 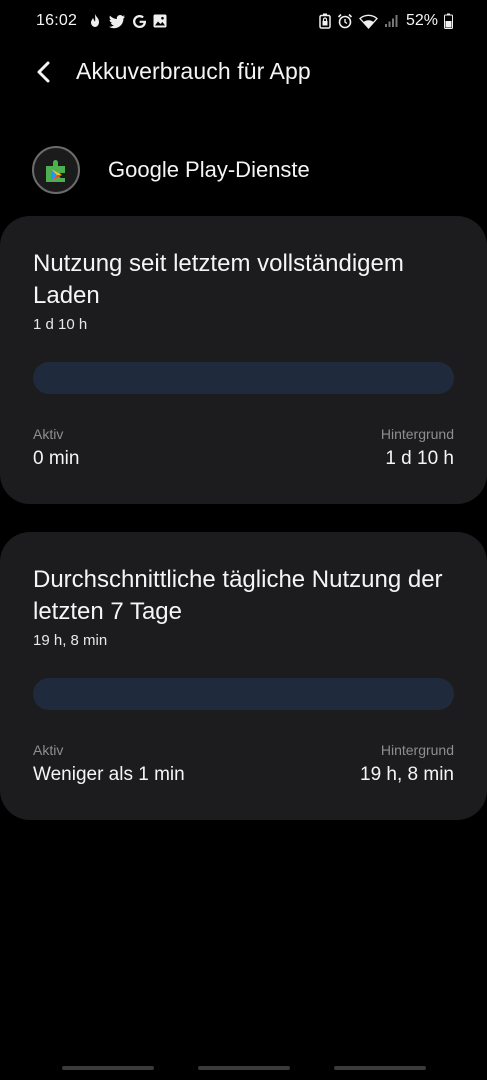 I want to click on card-title: Nutzung seit letztem vollständigem Laden, so click(x=218, y=279).